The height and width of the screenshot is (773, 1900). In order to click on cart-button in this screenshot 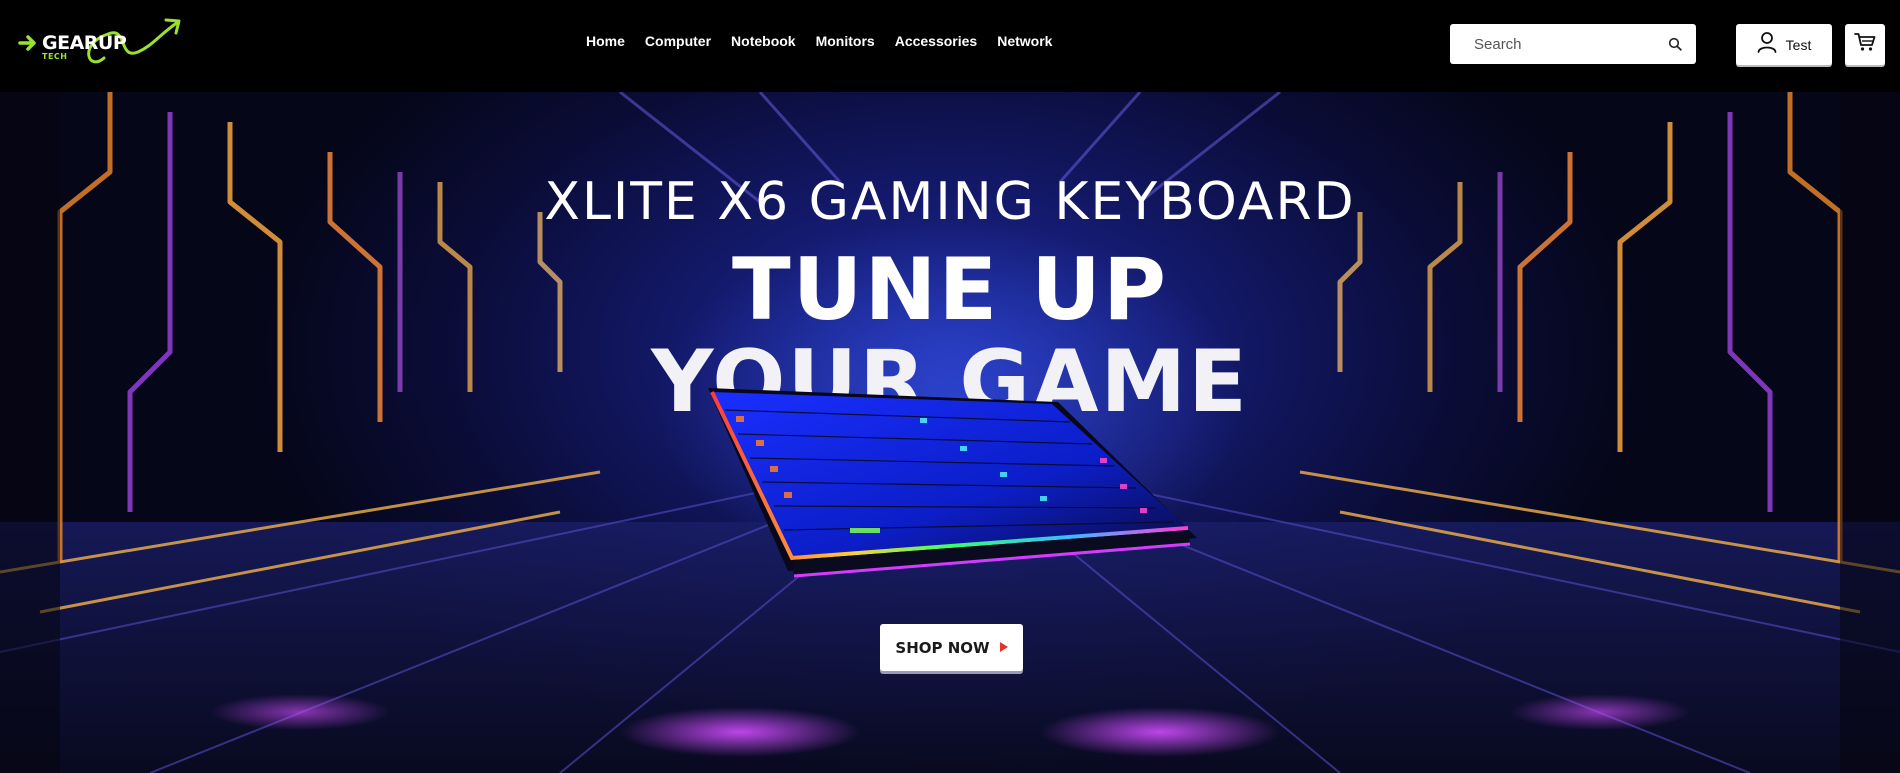, I will do `click(1865, 44)`.